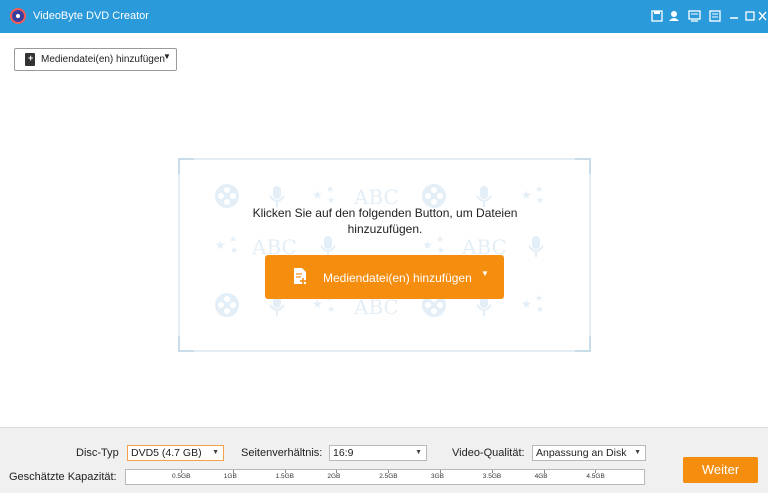  I want to click on minimize-icon, so click(734, 16).